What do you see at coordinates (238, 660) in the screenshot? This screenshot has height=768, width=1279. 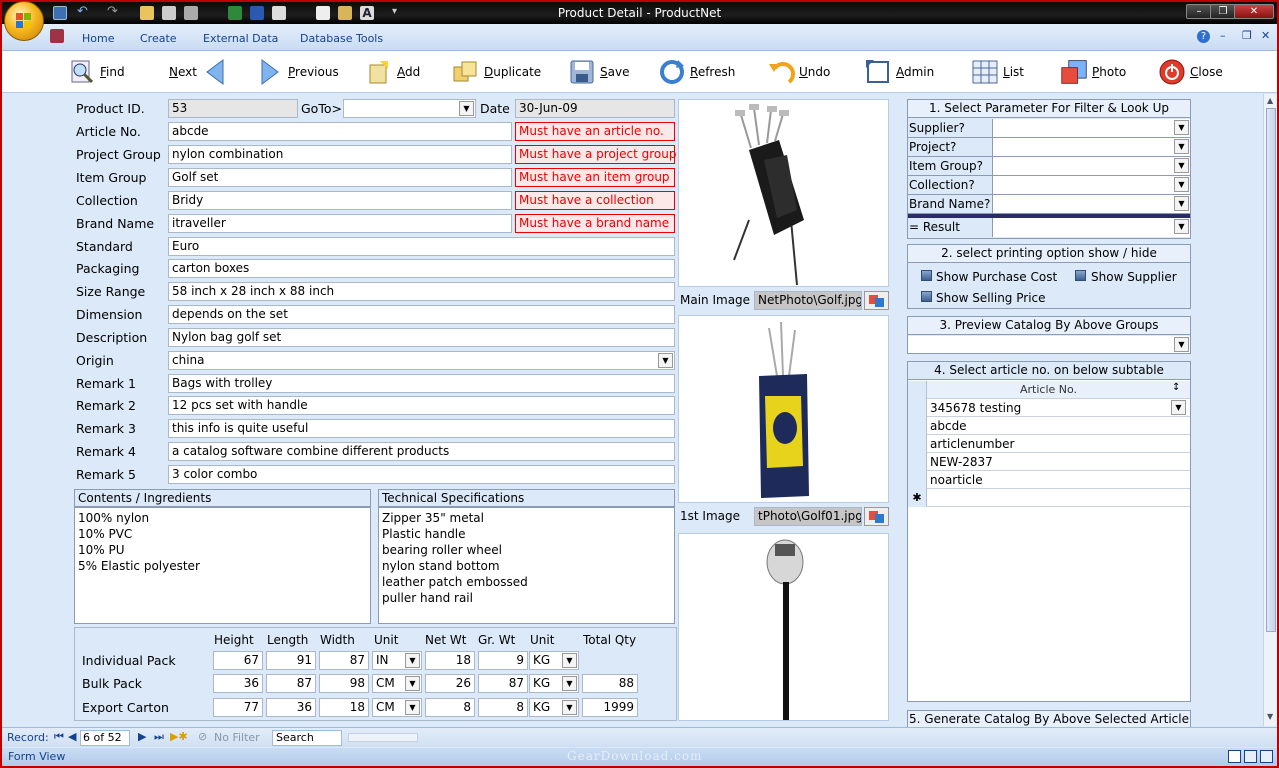 I see `individual-height: 67` at bounding box center [238, 660].